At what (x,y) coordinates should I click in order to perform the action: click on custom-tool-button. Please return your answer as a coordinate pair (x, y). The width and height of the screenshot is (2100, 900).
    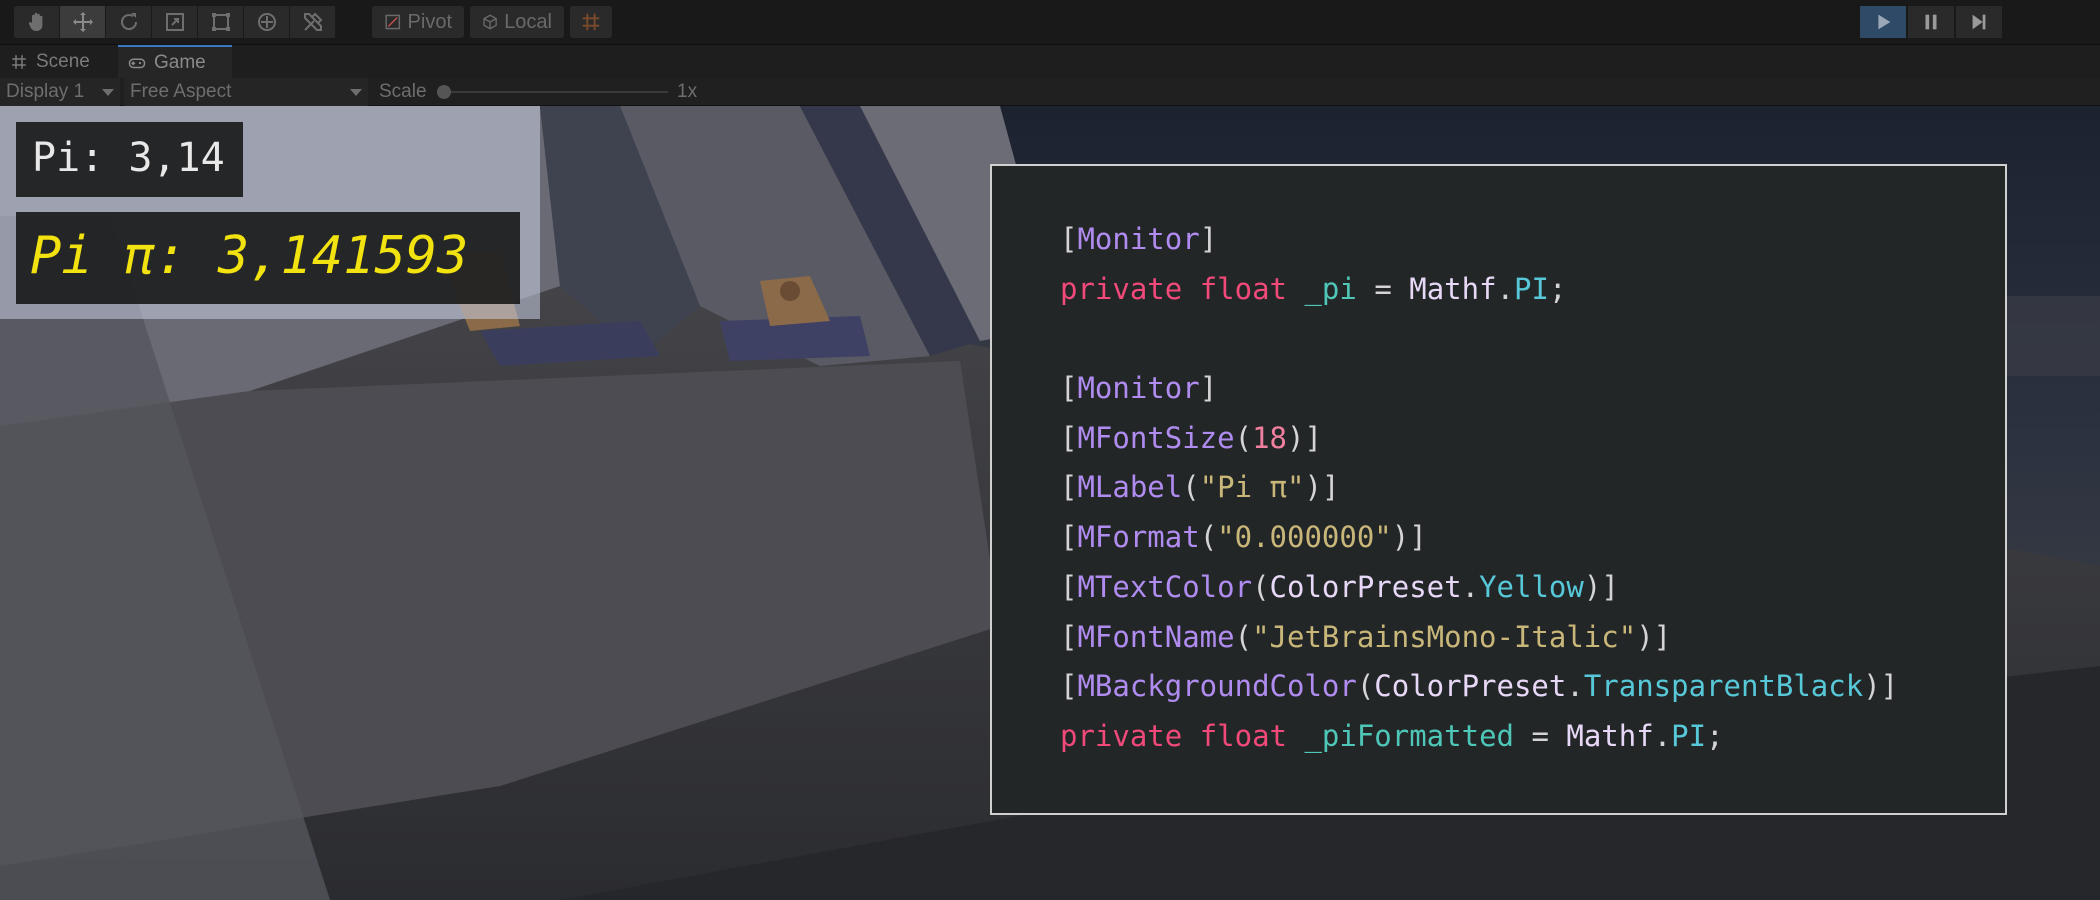
    Looking at the image, I should click on (313, 22).